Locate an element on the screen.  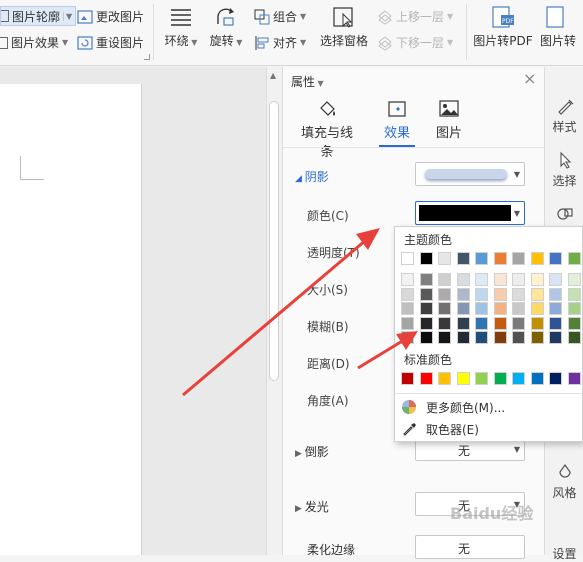
panel-title: 属性 ▼ is located at coordinates (307, 81).